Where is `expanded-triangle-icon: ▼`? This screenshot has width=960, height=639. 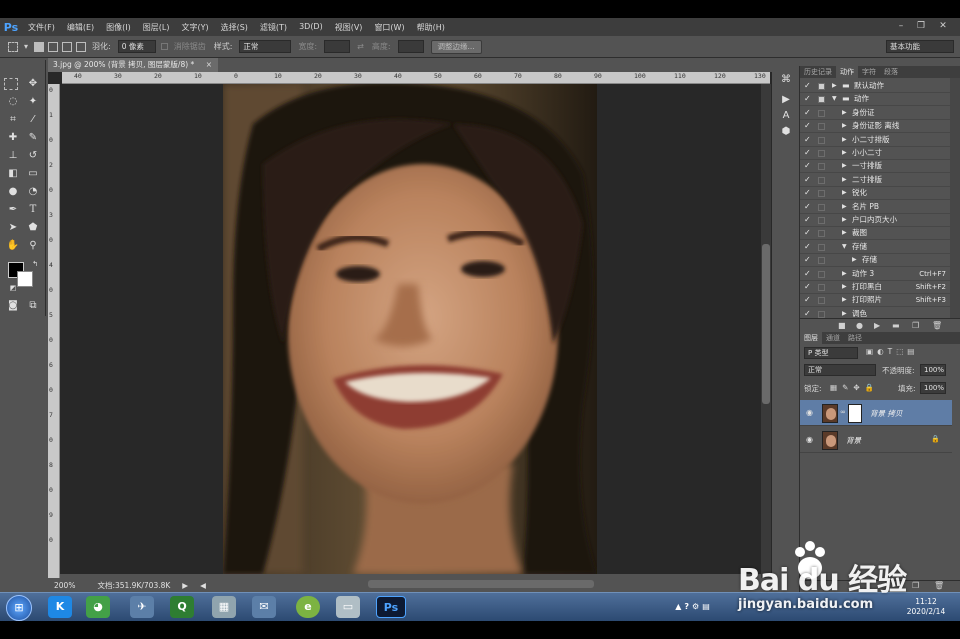
expanded-triangle-icon: ▼ is located at coordinates (844, 247).